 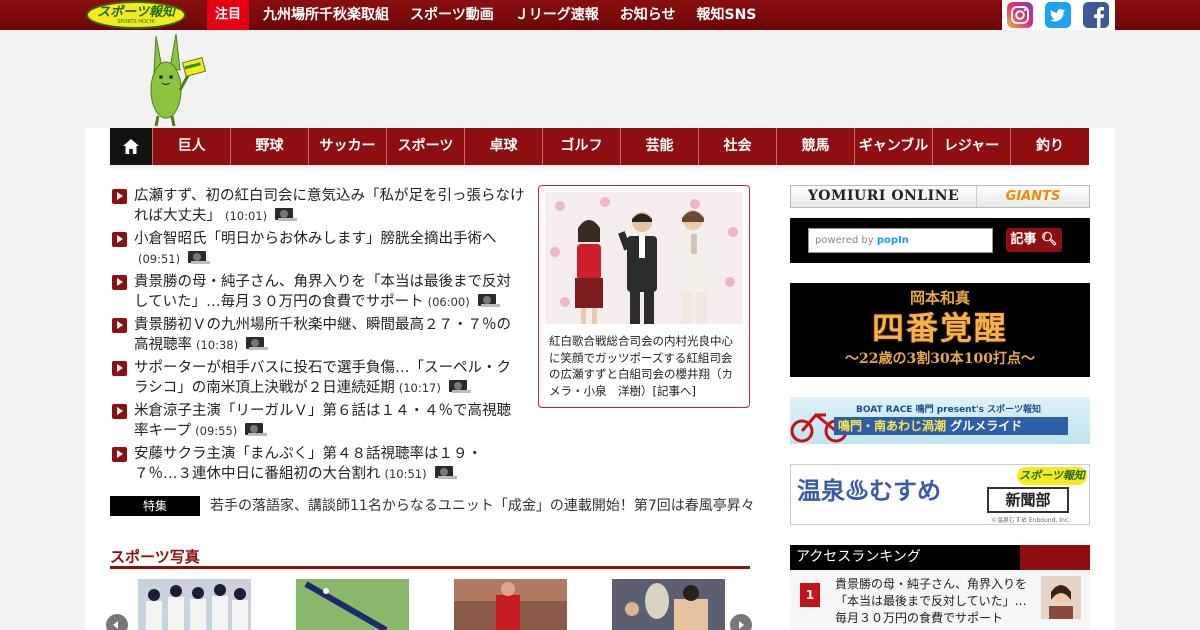 What do you see at coordinates (939, 298) in the screenshot?
I see `banner-okamoto-name: 岡本和真` at bounding box center [939, 298].